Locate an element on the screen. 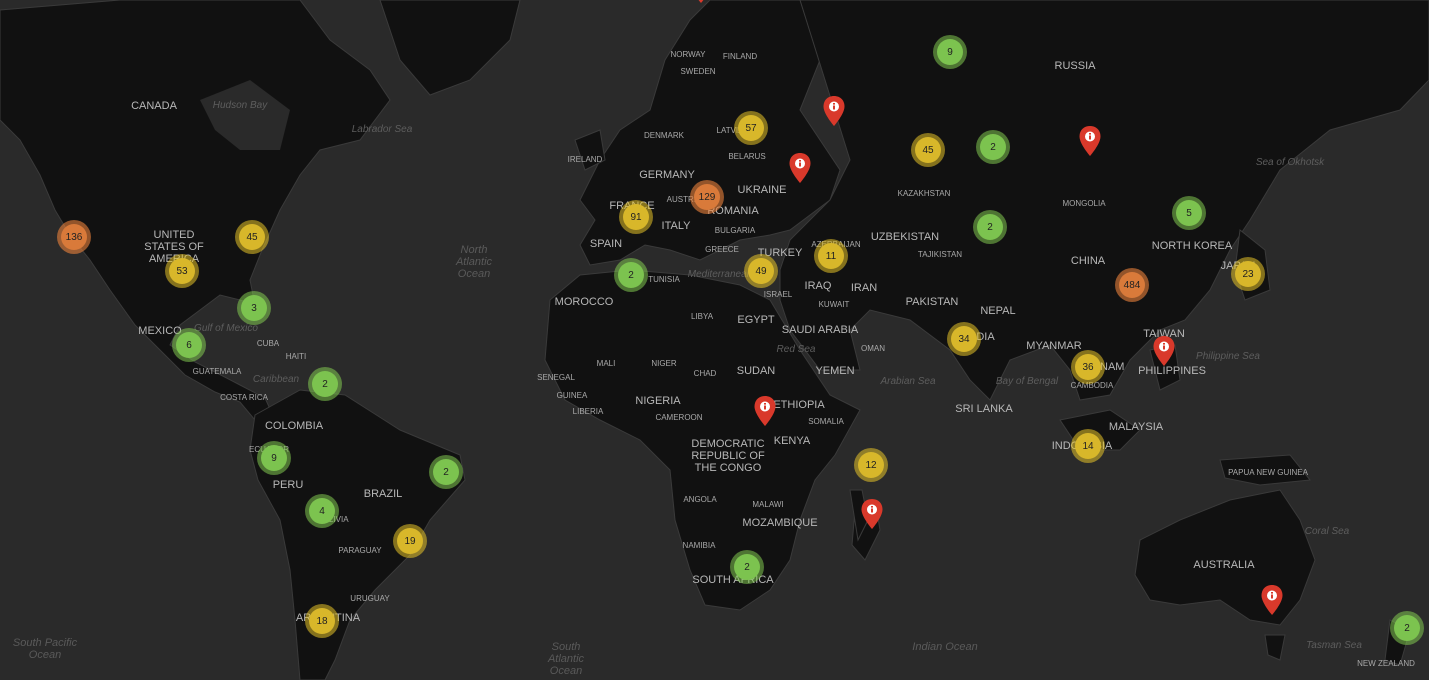  marker-cluster-brazil-se: 19 is located at coordinates (410, 541).